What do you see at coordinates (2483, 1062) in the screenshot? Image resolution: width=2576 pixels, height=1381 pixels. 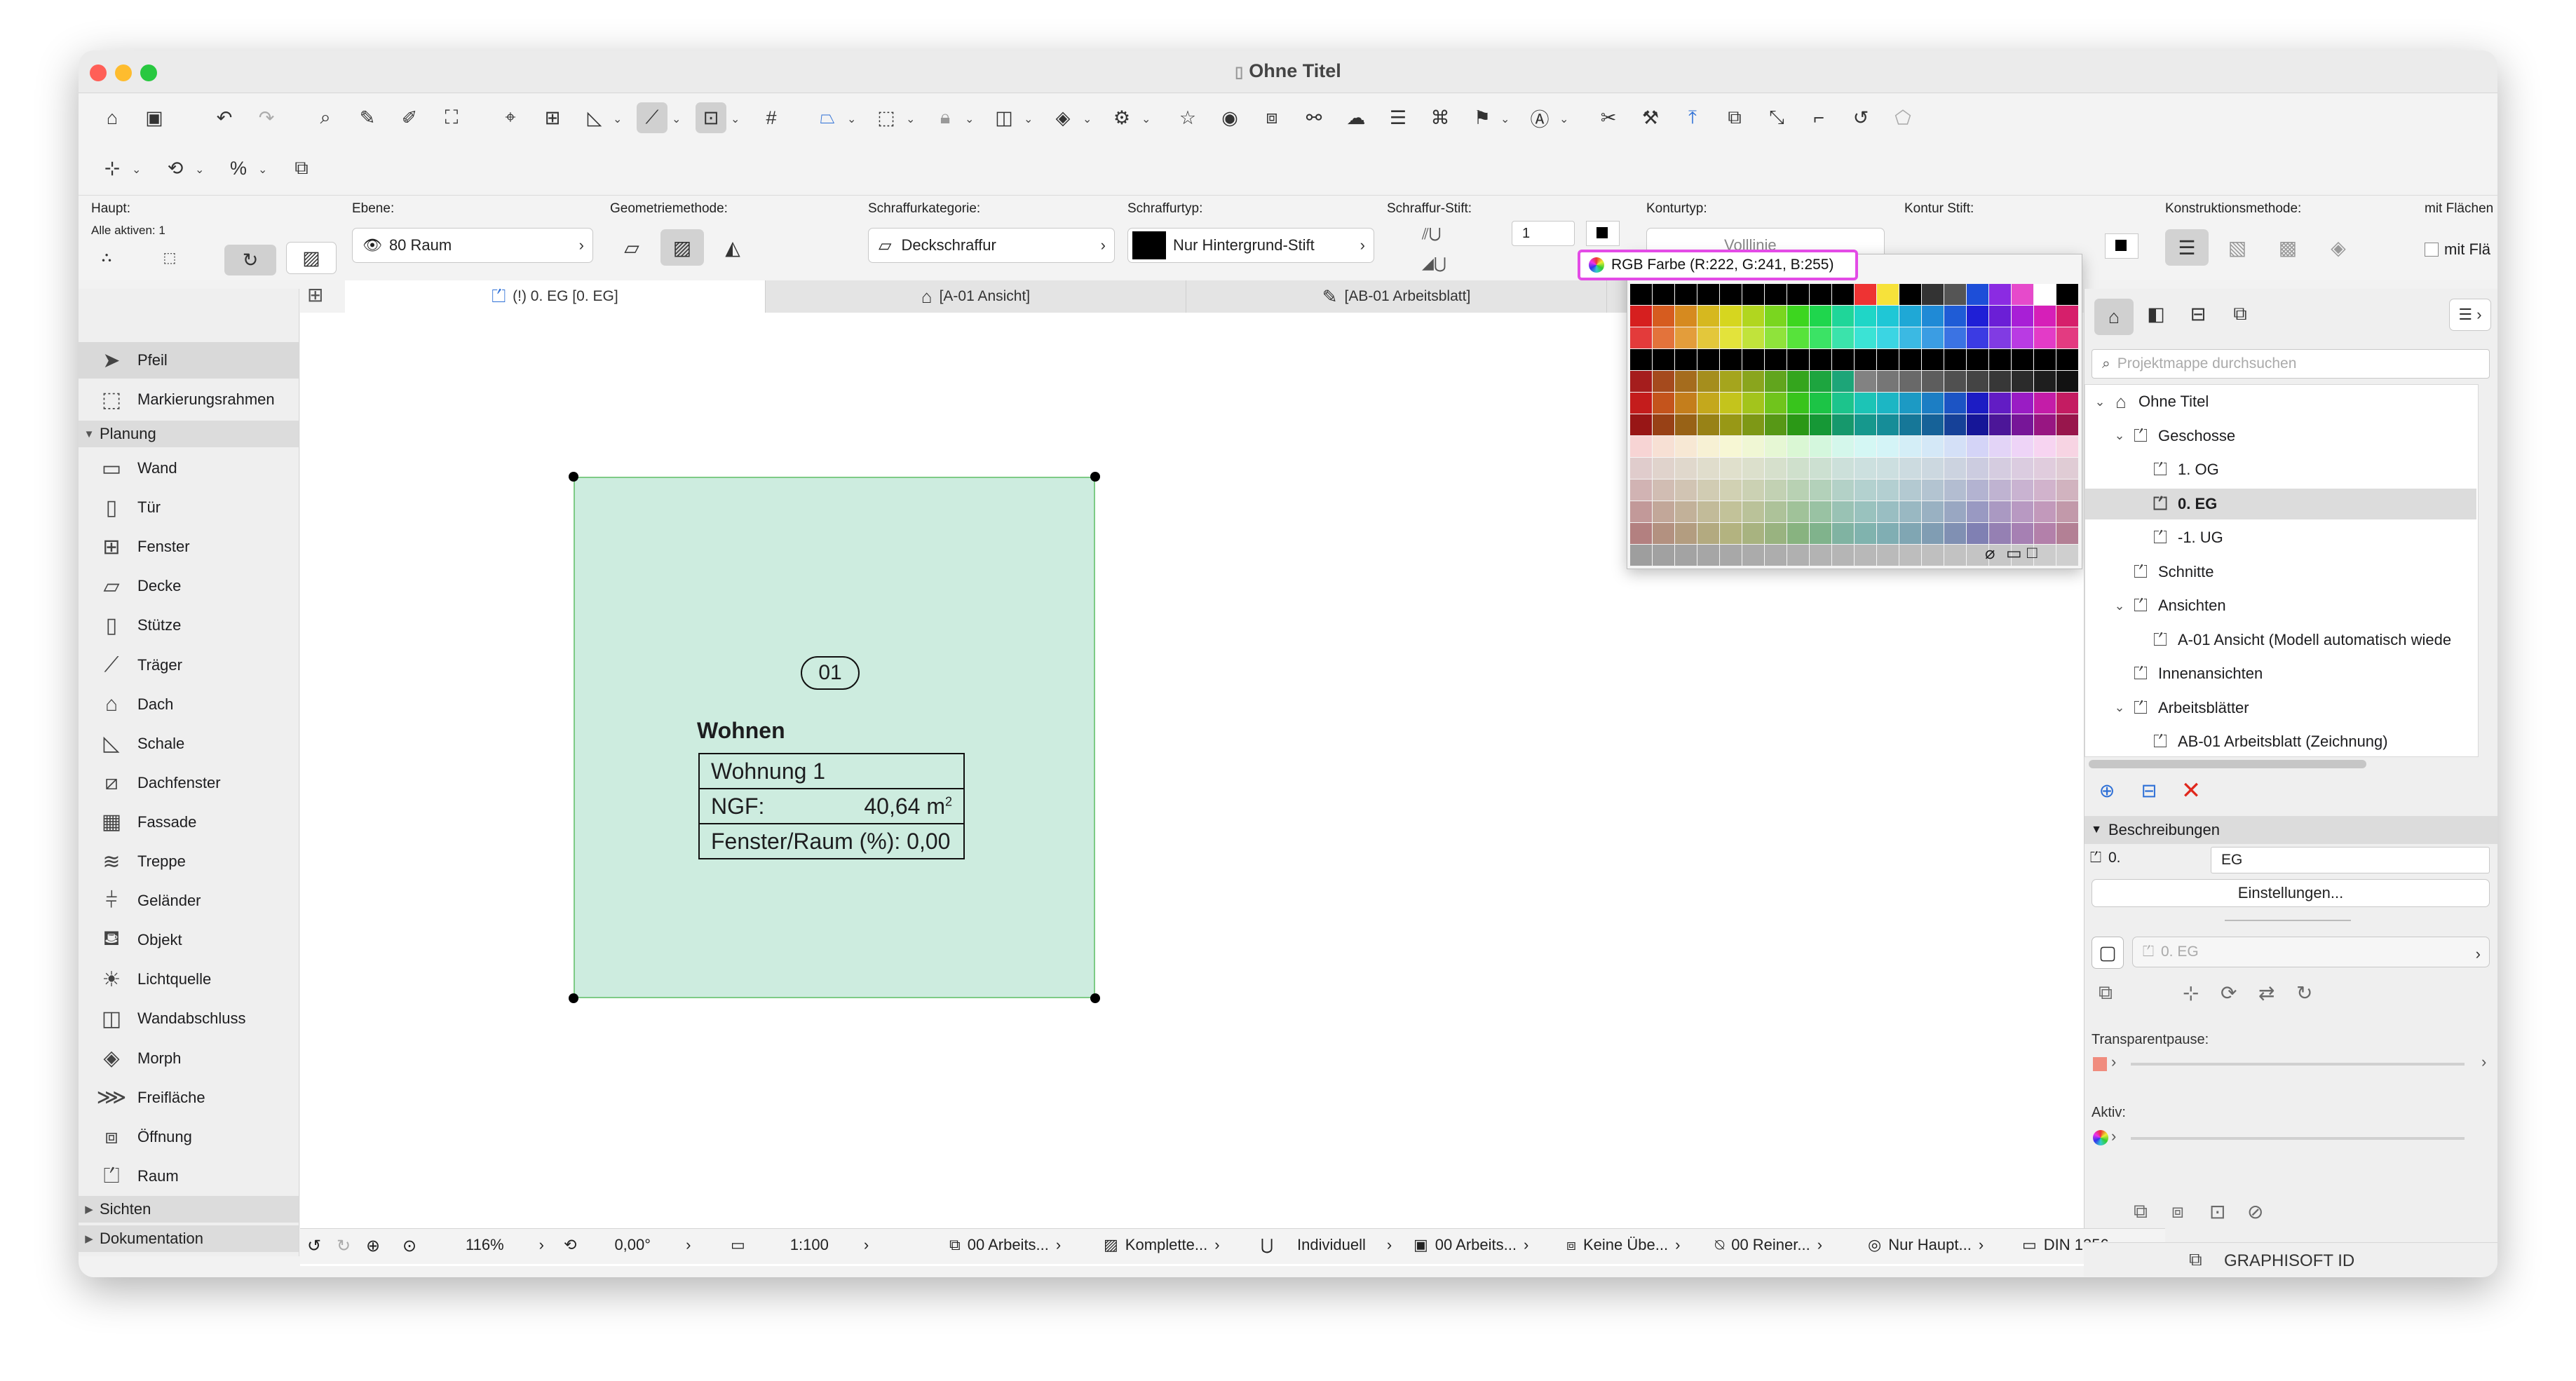 I see `chevron-right-icon: ›` at bounding box center [2483, 1062].